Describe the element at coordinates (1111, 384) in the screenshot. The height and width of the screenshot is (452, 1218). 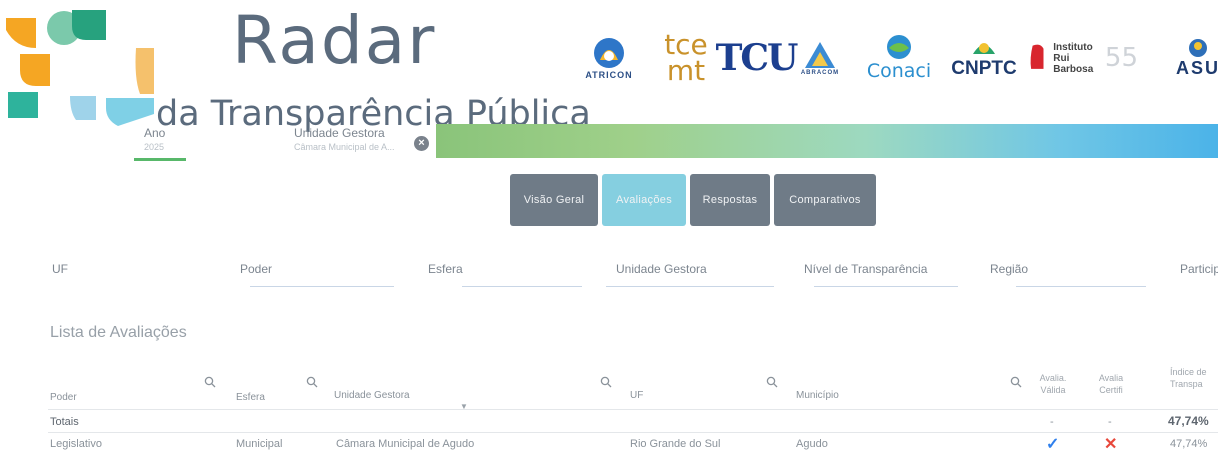
I see `column-header-avalia-certifi: Avalia Certifi` at that location.